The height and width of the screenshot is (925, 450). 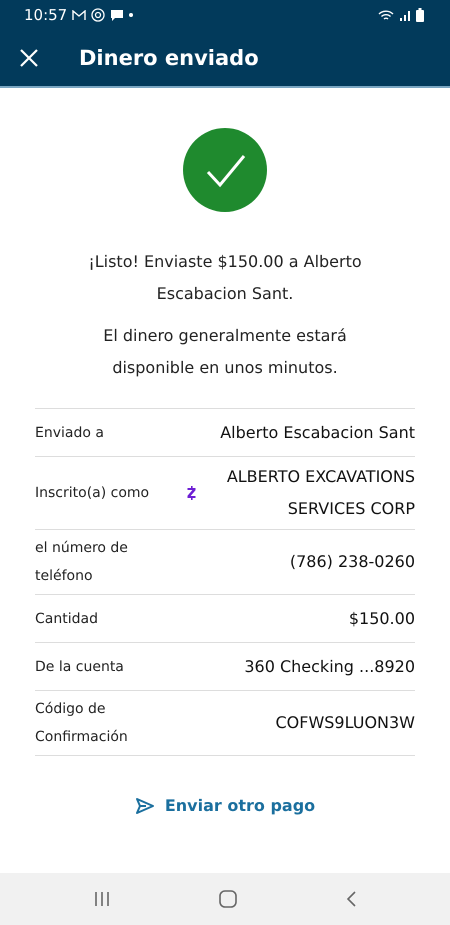 I want to click on z-logo-icon, so click(x=191, y=493).